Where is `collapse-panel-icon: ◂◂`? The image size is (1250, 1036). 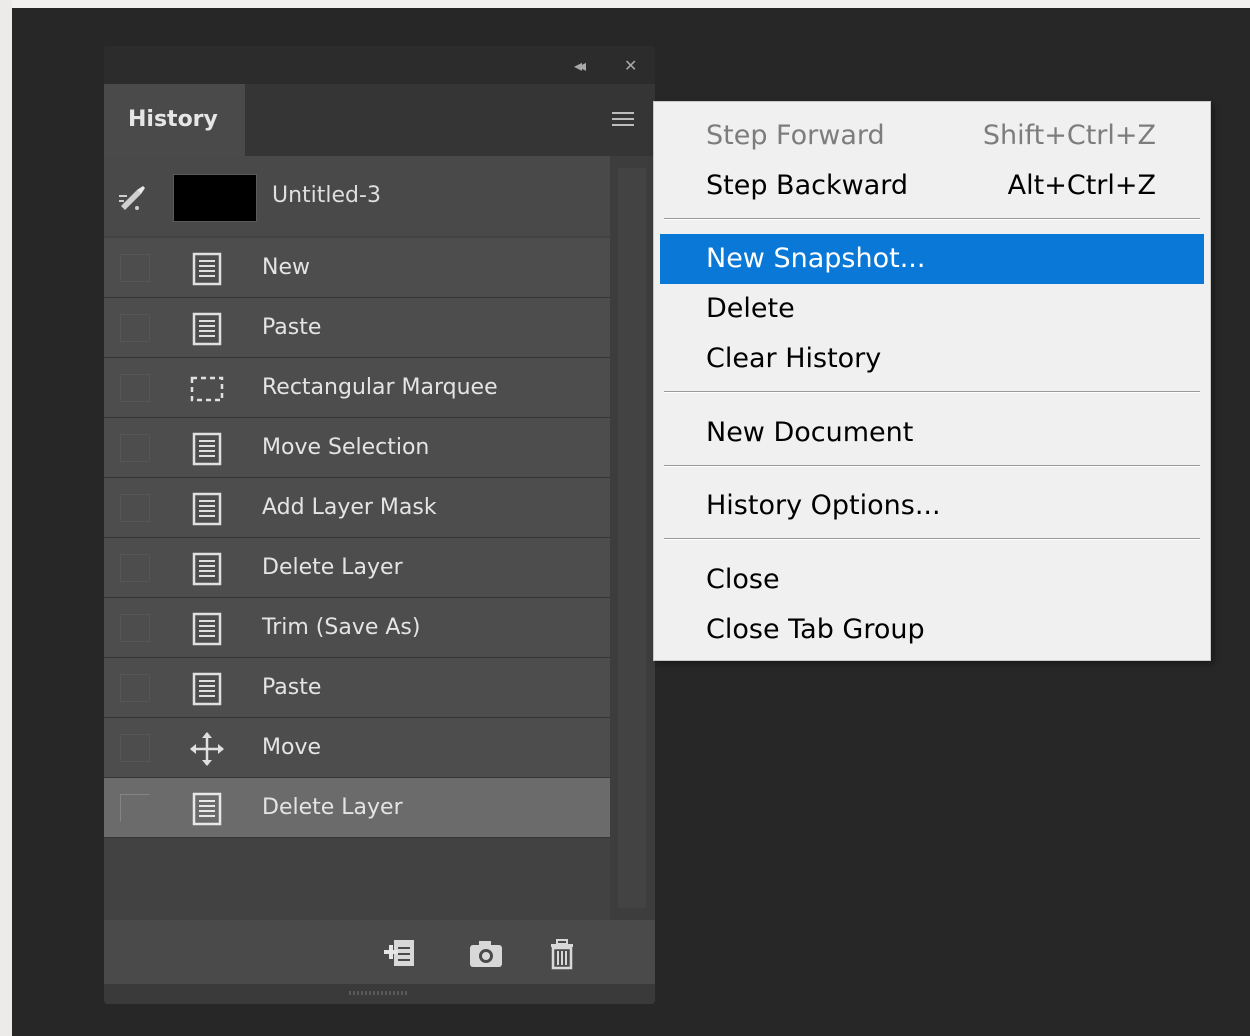 collapse-panel-icon: ◂◂ is located at coordinates (580, 66).